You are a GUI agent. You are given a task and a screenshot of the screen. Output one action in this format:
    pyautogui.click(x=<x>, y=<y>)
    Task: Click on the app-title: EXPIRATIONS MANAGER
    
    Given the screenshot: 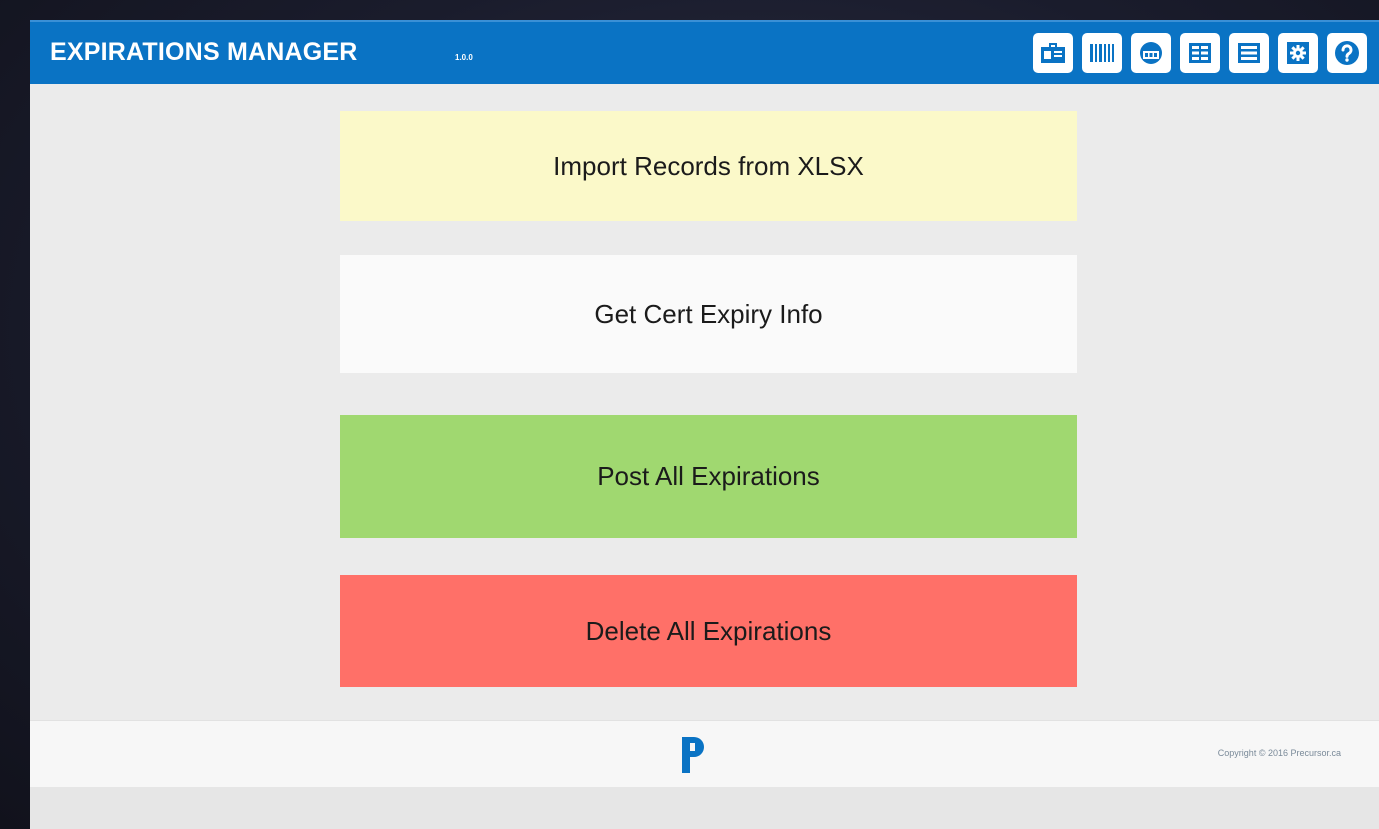 What is the action you would take?
    pyautogui.click(x=204, y=52)
    